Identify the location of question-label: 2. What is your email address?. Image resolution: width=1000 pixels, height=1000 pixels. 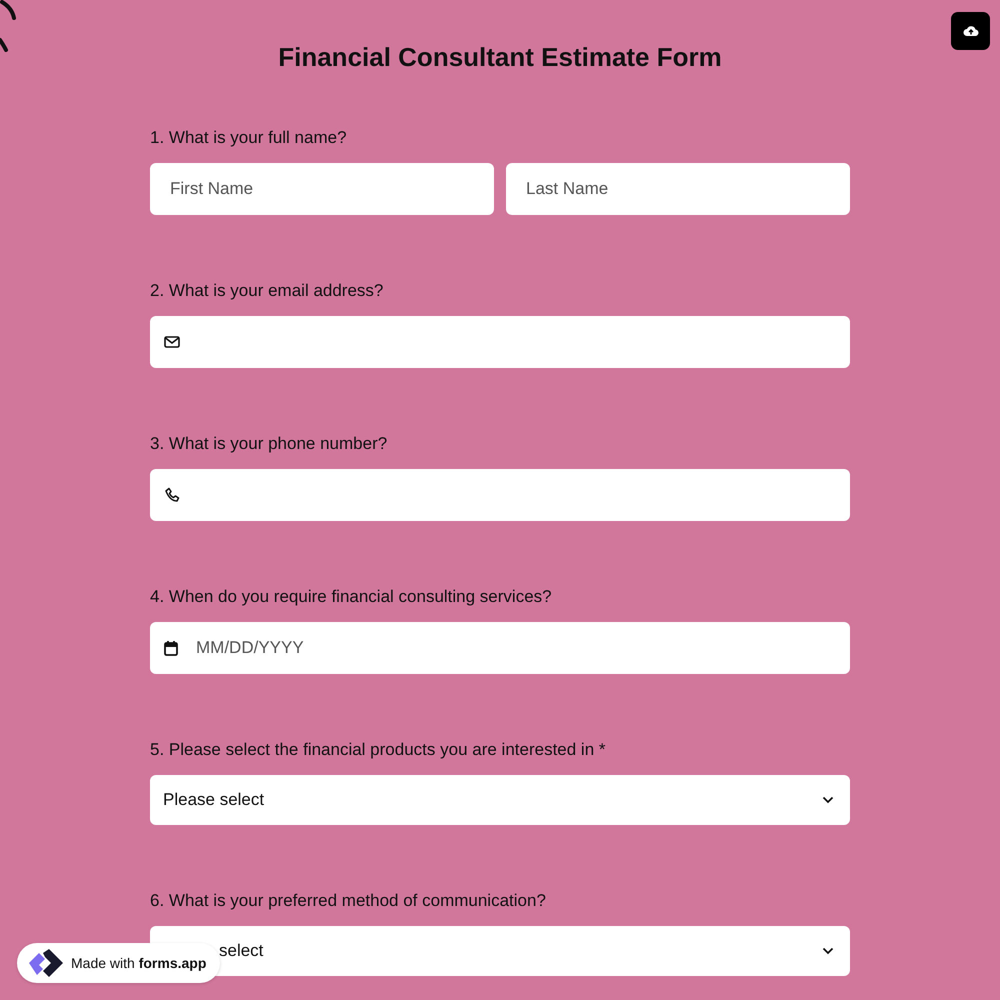
(267, 291).